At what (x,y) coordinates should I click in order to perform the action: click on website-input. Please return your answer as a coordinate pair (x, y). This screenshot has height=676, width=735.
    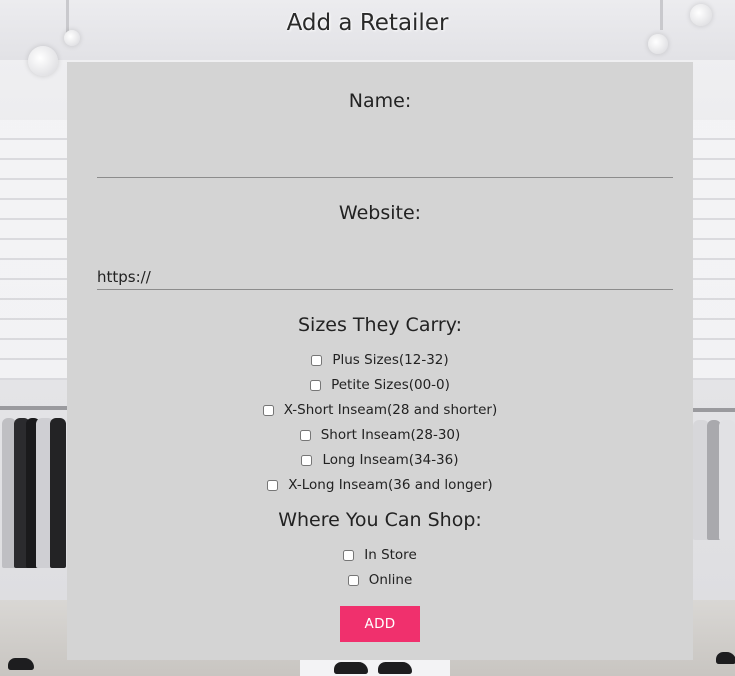
    Looking at the image, I should click on (385, 277).